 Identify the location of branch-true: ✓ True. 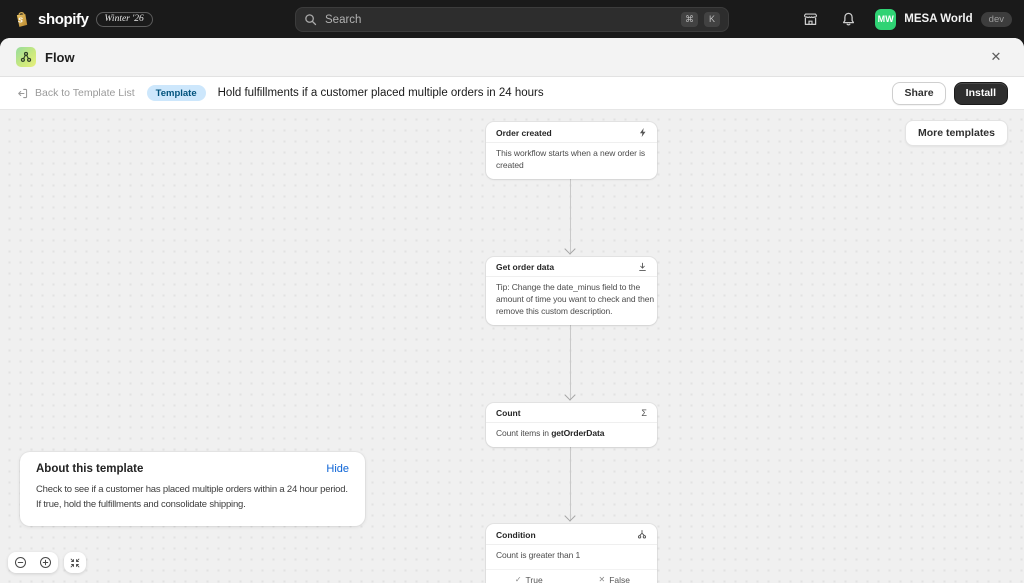
(529, 579).